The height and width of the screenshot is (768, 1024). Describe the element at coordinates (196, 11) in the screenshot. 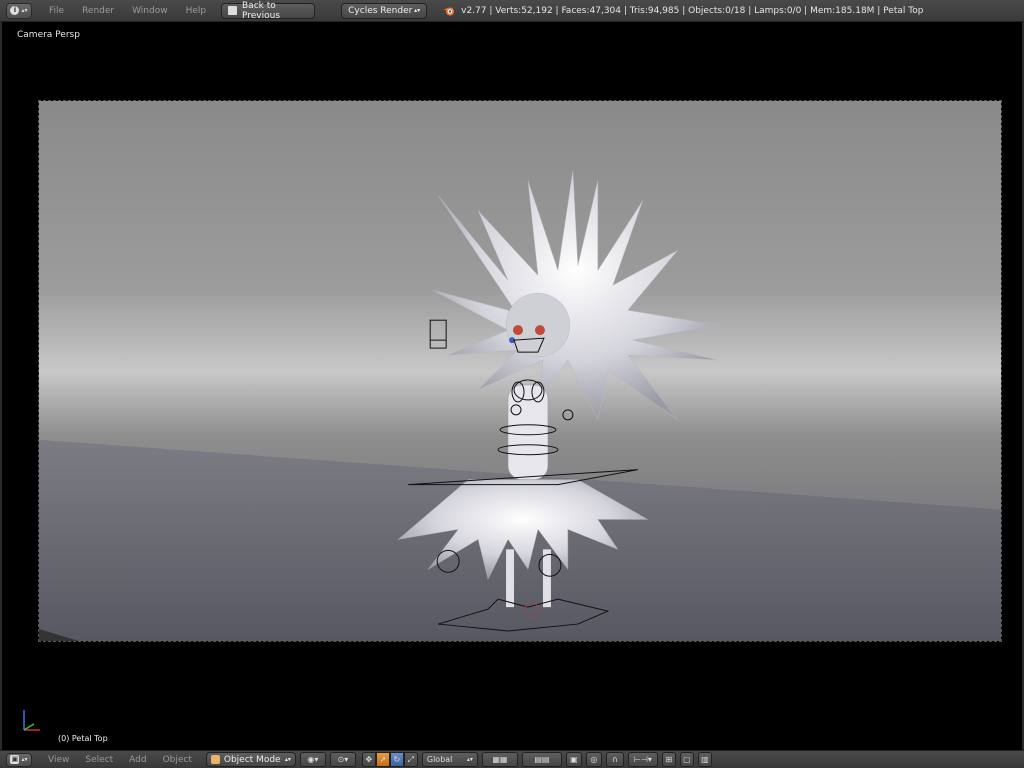

I see `menu-help: Help` at that location.